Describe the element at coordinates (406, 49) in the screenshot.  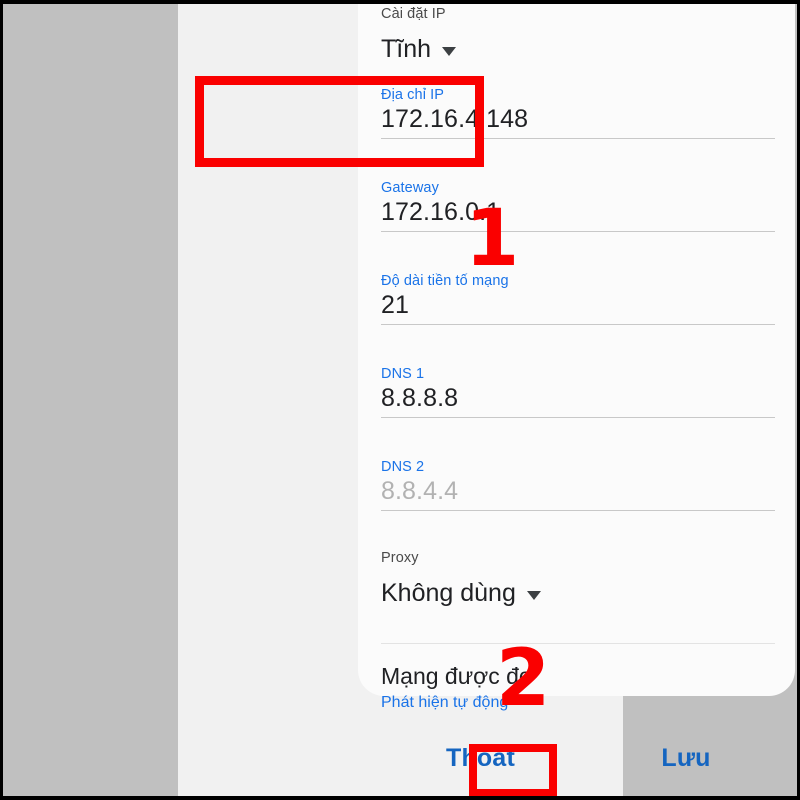
I see `ip-settings-selected-value: Tĩnh` at that location.